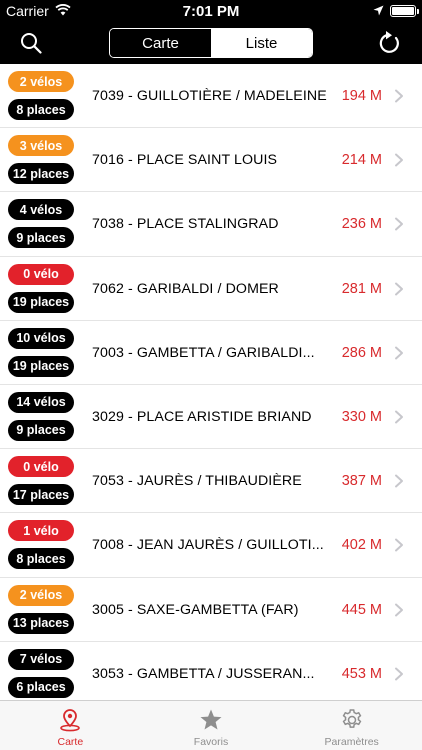 The width and height of the screenshot is (422, 750). I want to click on search-icon, so click(31, 43).